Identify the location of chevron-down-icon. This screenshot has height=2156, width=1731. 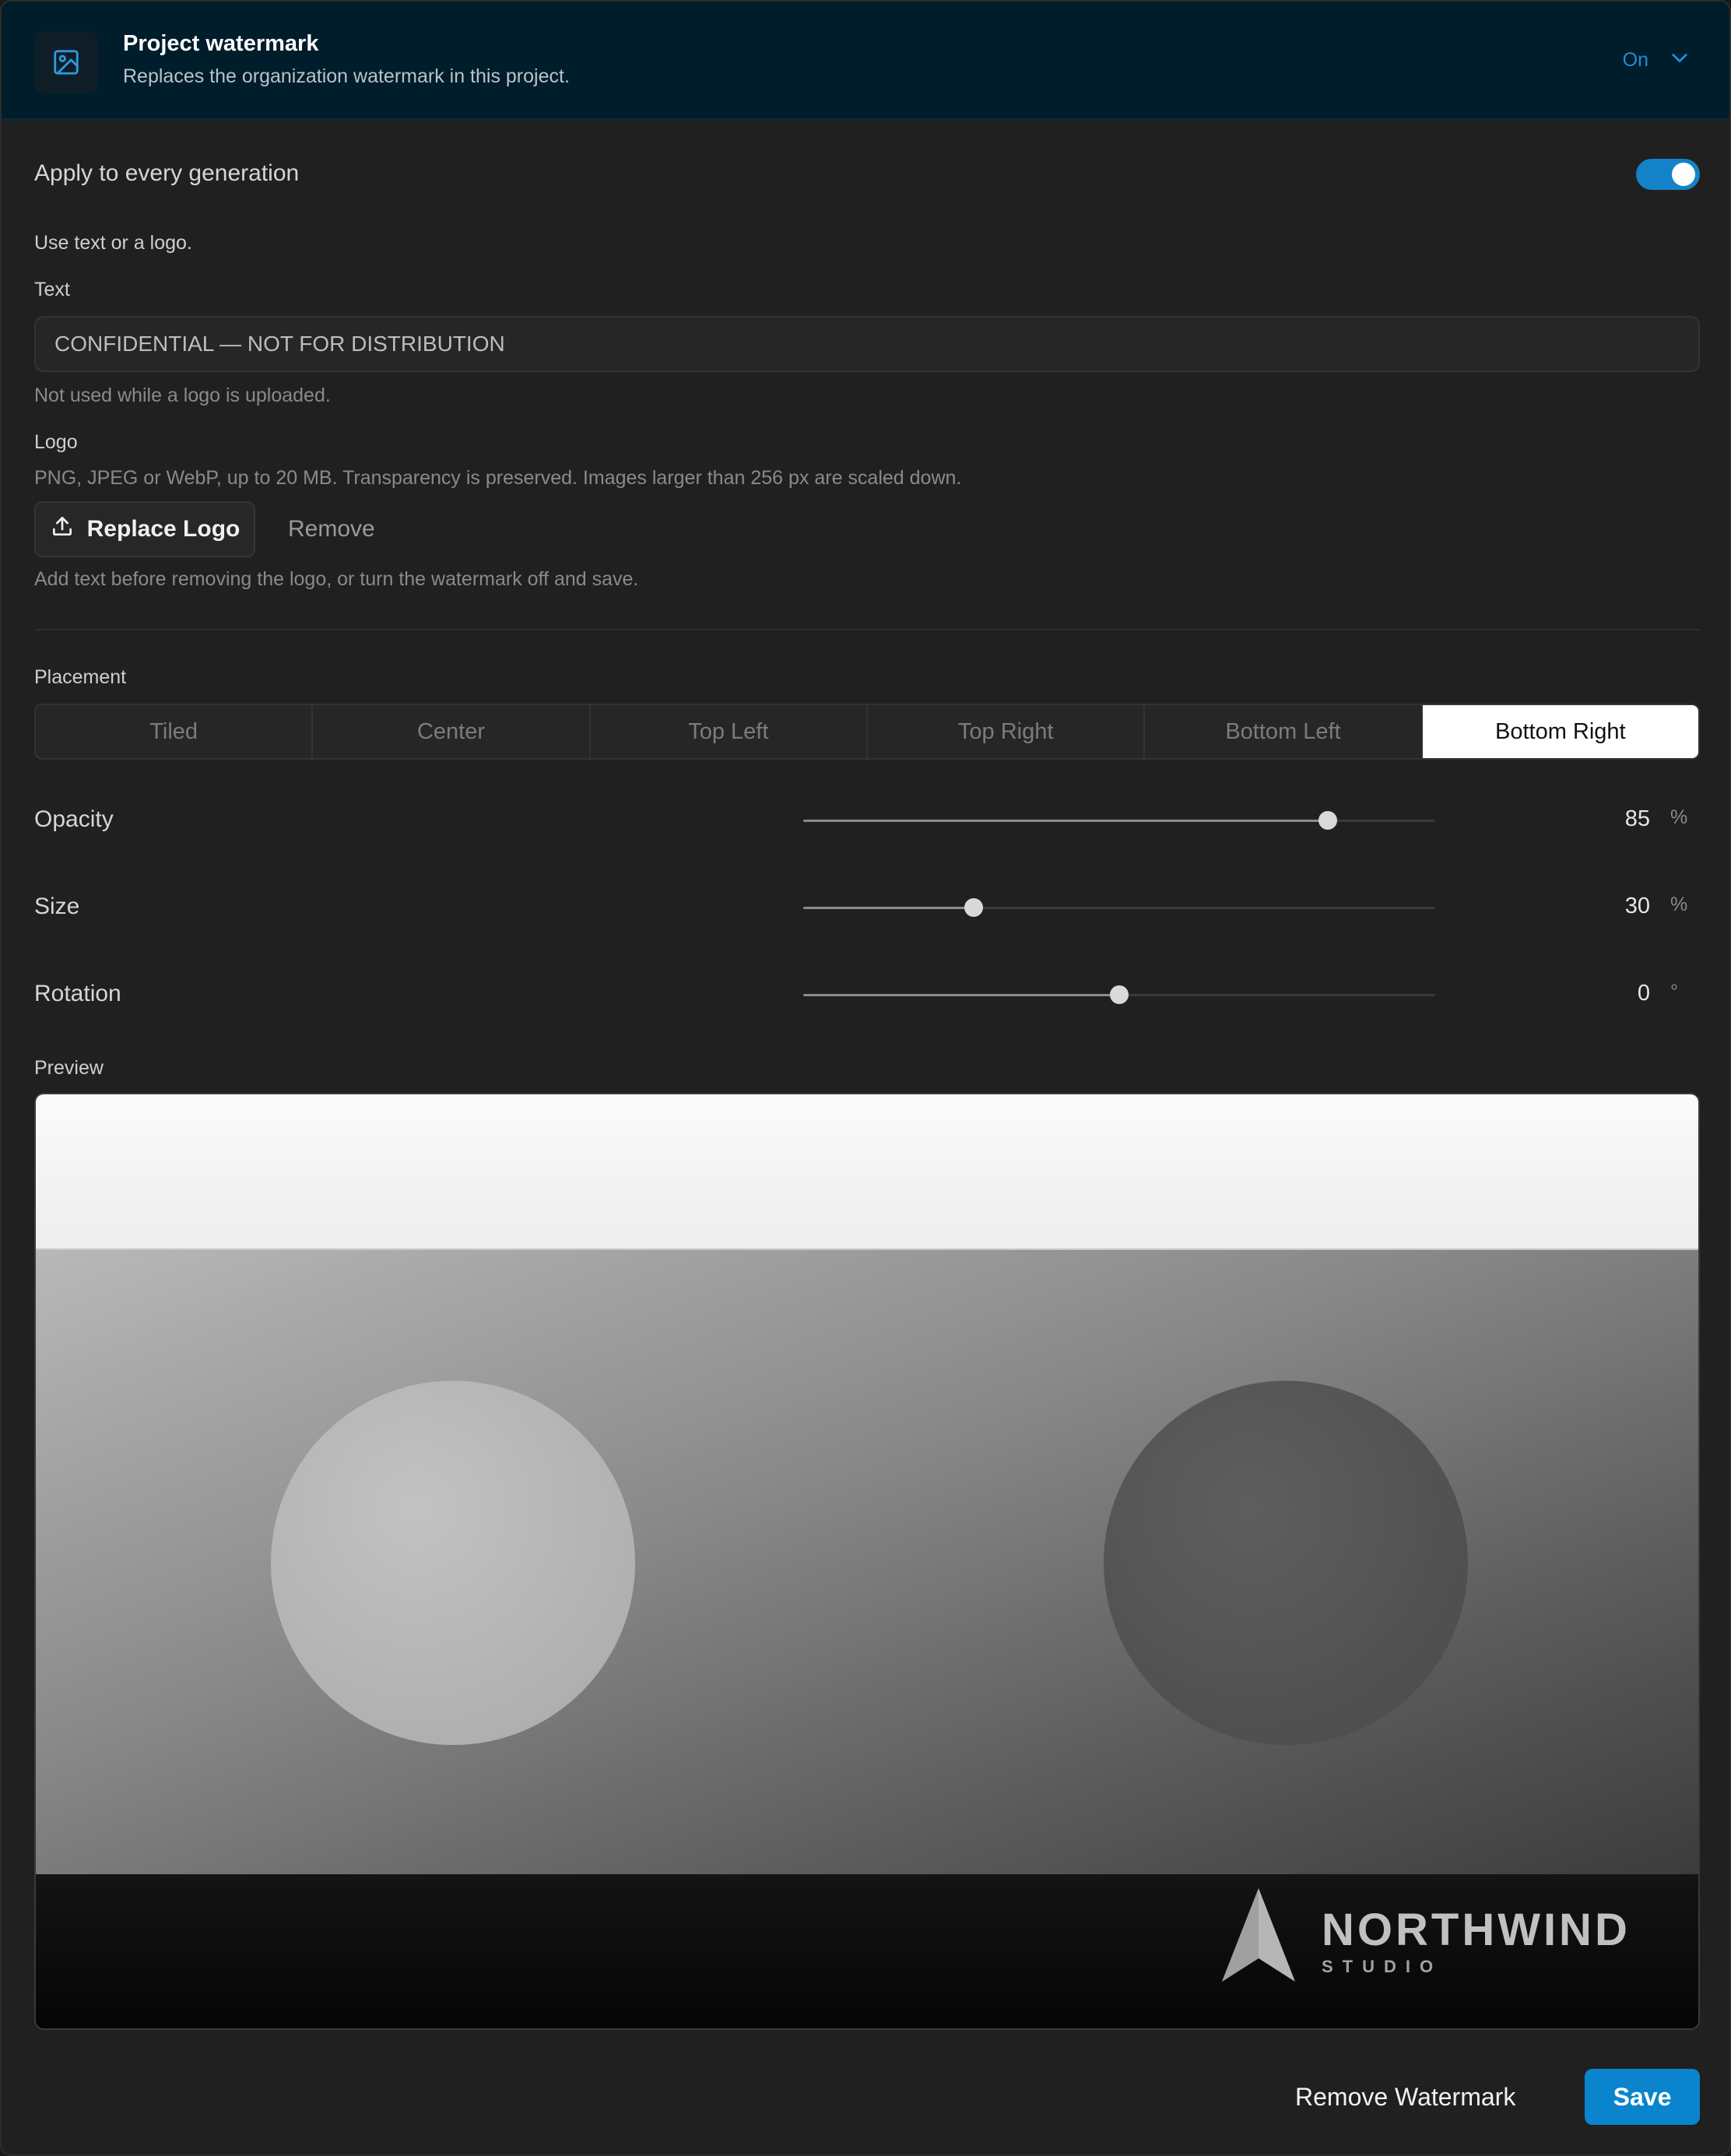
(1680, 60).